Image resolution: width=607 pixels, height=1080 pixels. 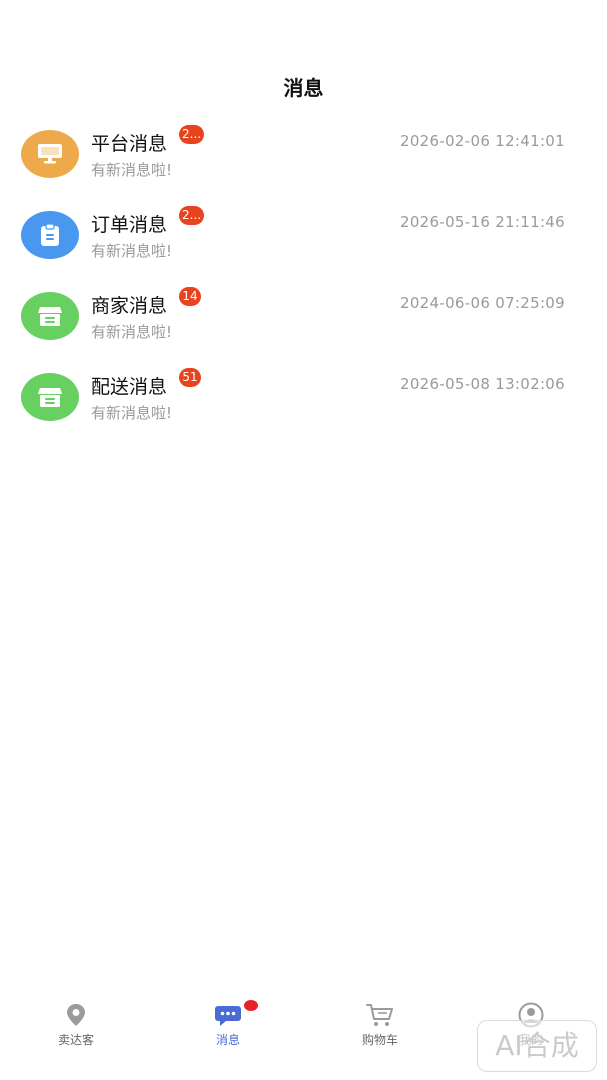 I want to click on merchant-avatar, so click(x=50, y=316).